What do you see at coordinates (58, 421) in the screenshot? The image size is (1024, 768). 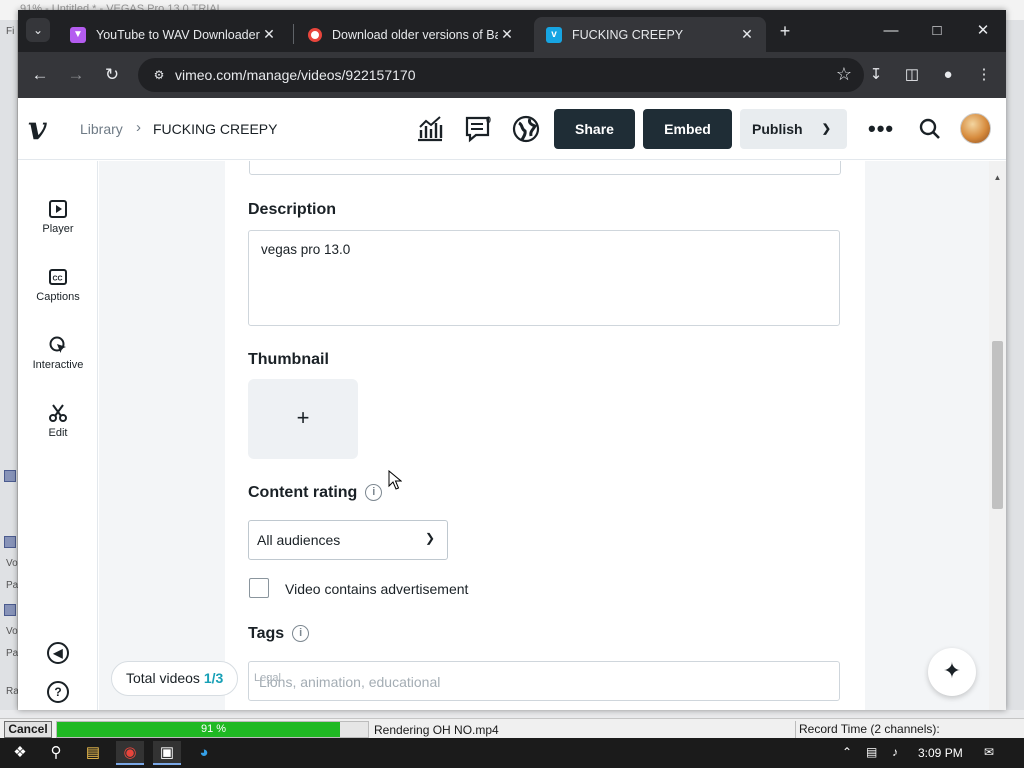 I see `nav-item-edit: Edit` at bounding box center [58, 421].